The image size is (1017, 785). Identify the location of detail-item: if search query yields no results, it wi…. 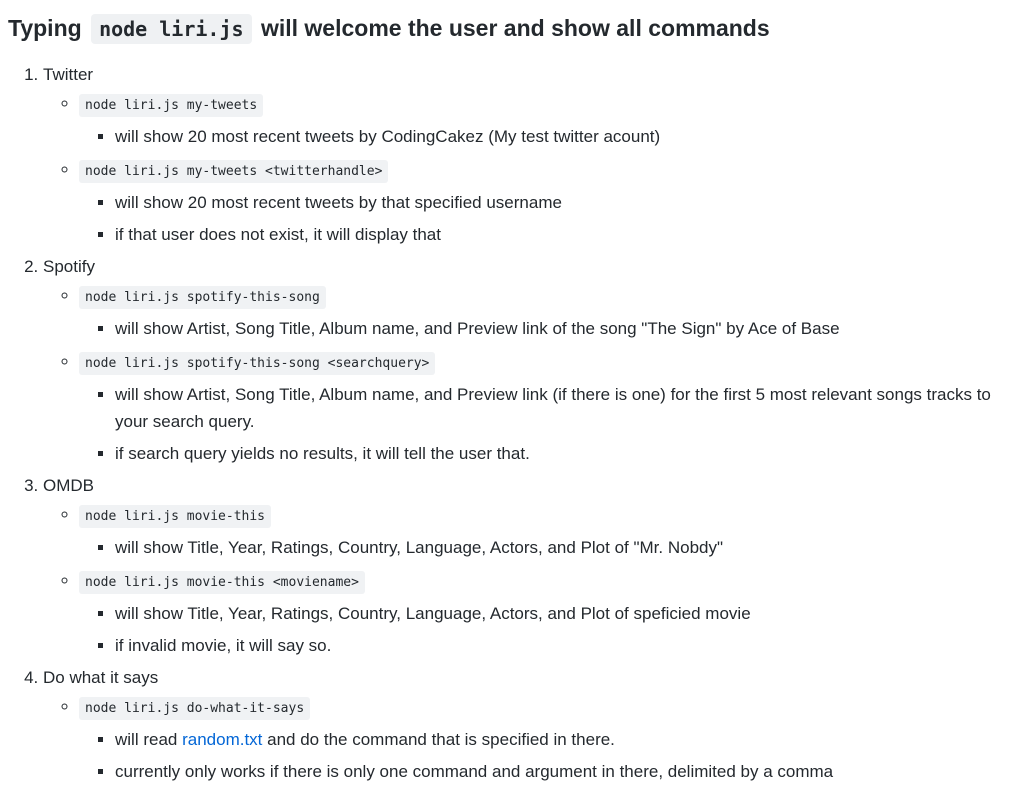
(556, 453).